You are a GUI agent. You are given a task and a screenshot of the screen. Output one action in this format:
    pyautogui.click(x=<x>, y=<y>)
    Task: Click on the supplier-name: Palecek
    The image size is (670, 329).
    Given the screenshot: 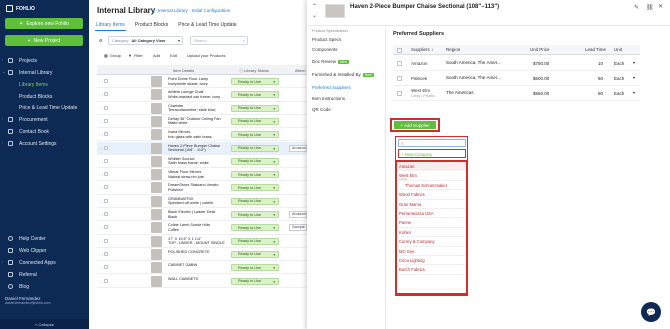 What is the action you would take?
    pyautogui.click(x=419, y=78)
    